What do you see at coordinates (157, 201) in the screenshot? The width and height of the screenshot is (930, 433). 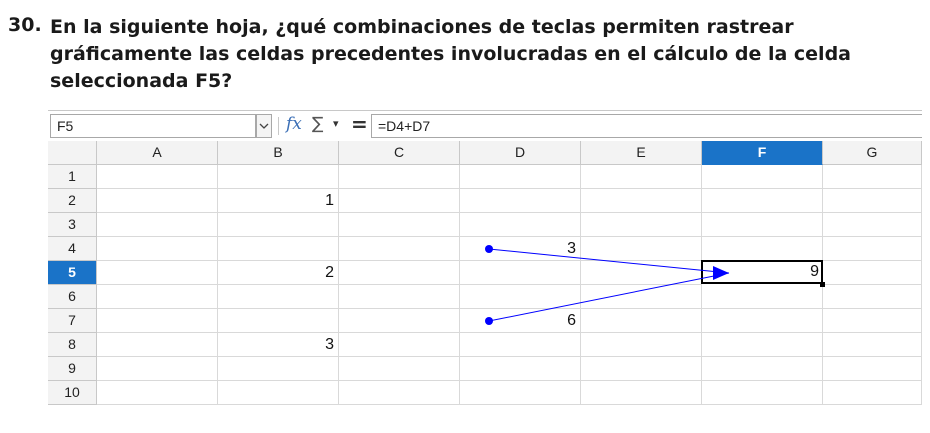 I see `cell-a2` at bounding box center [157, 201].